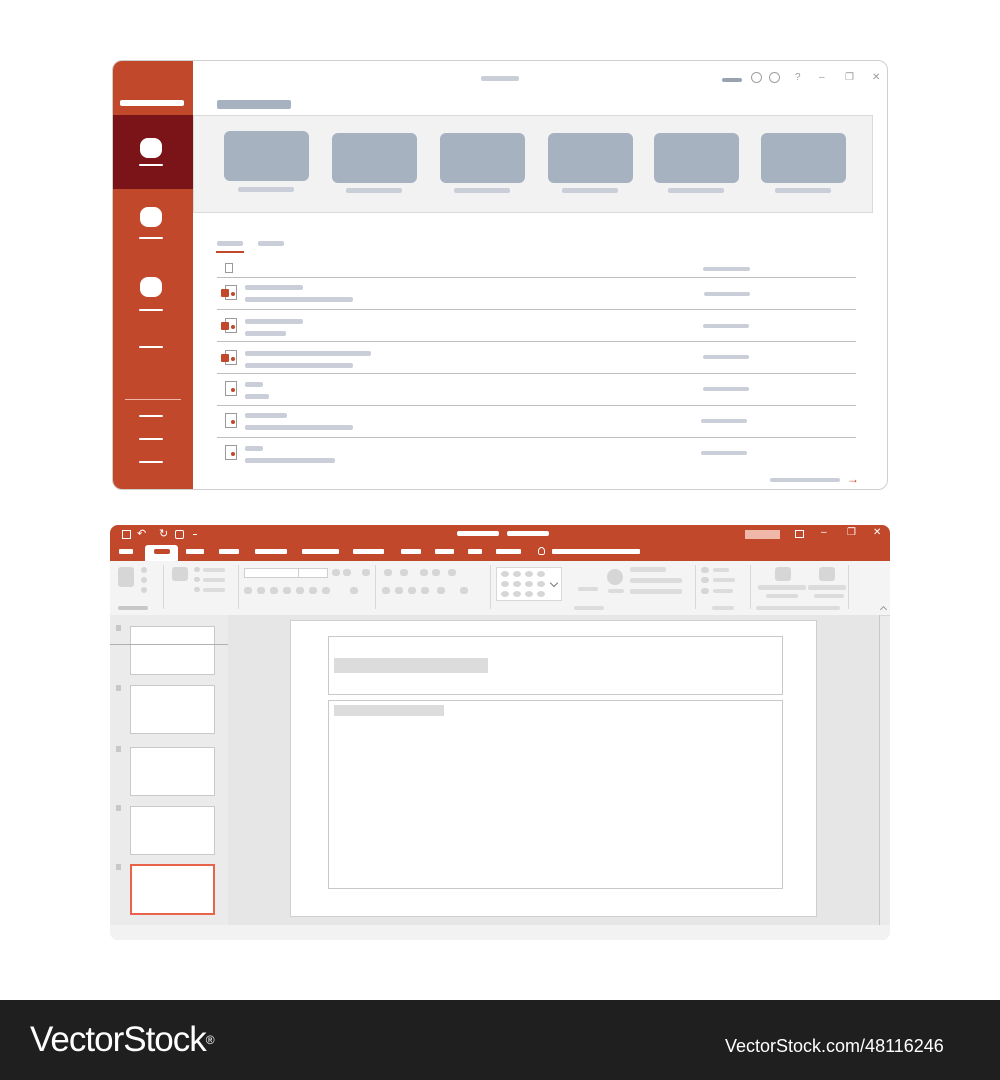 The width and height of the screenshot is (1000, 1080). I want to click on align-center-icon, so click(399, 590).